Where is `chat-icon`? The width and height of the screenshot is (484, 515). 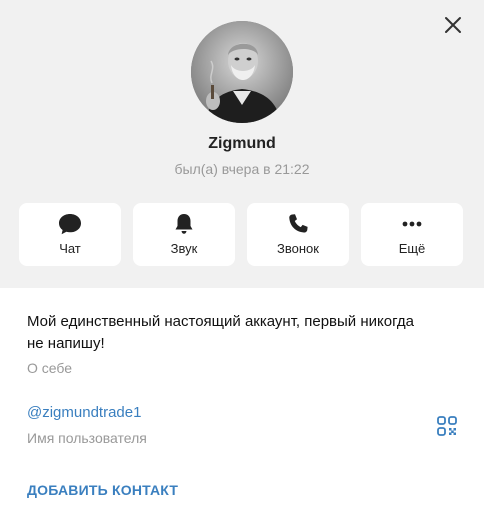 chat-icon is located at coordinates (70, 224).